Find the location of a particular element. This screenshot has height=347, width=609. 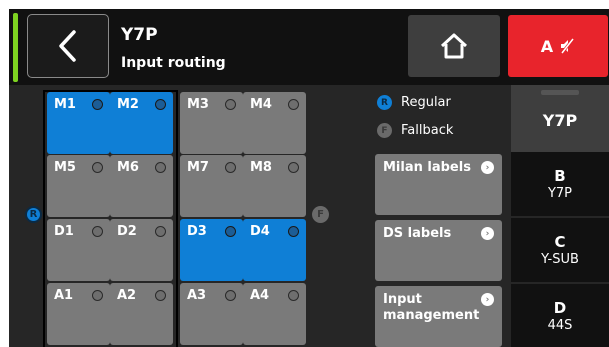

legend-regular-label: Regular is located at coordinates (426, 102).